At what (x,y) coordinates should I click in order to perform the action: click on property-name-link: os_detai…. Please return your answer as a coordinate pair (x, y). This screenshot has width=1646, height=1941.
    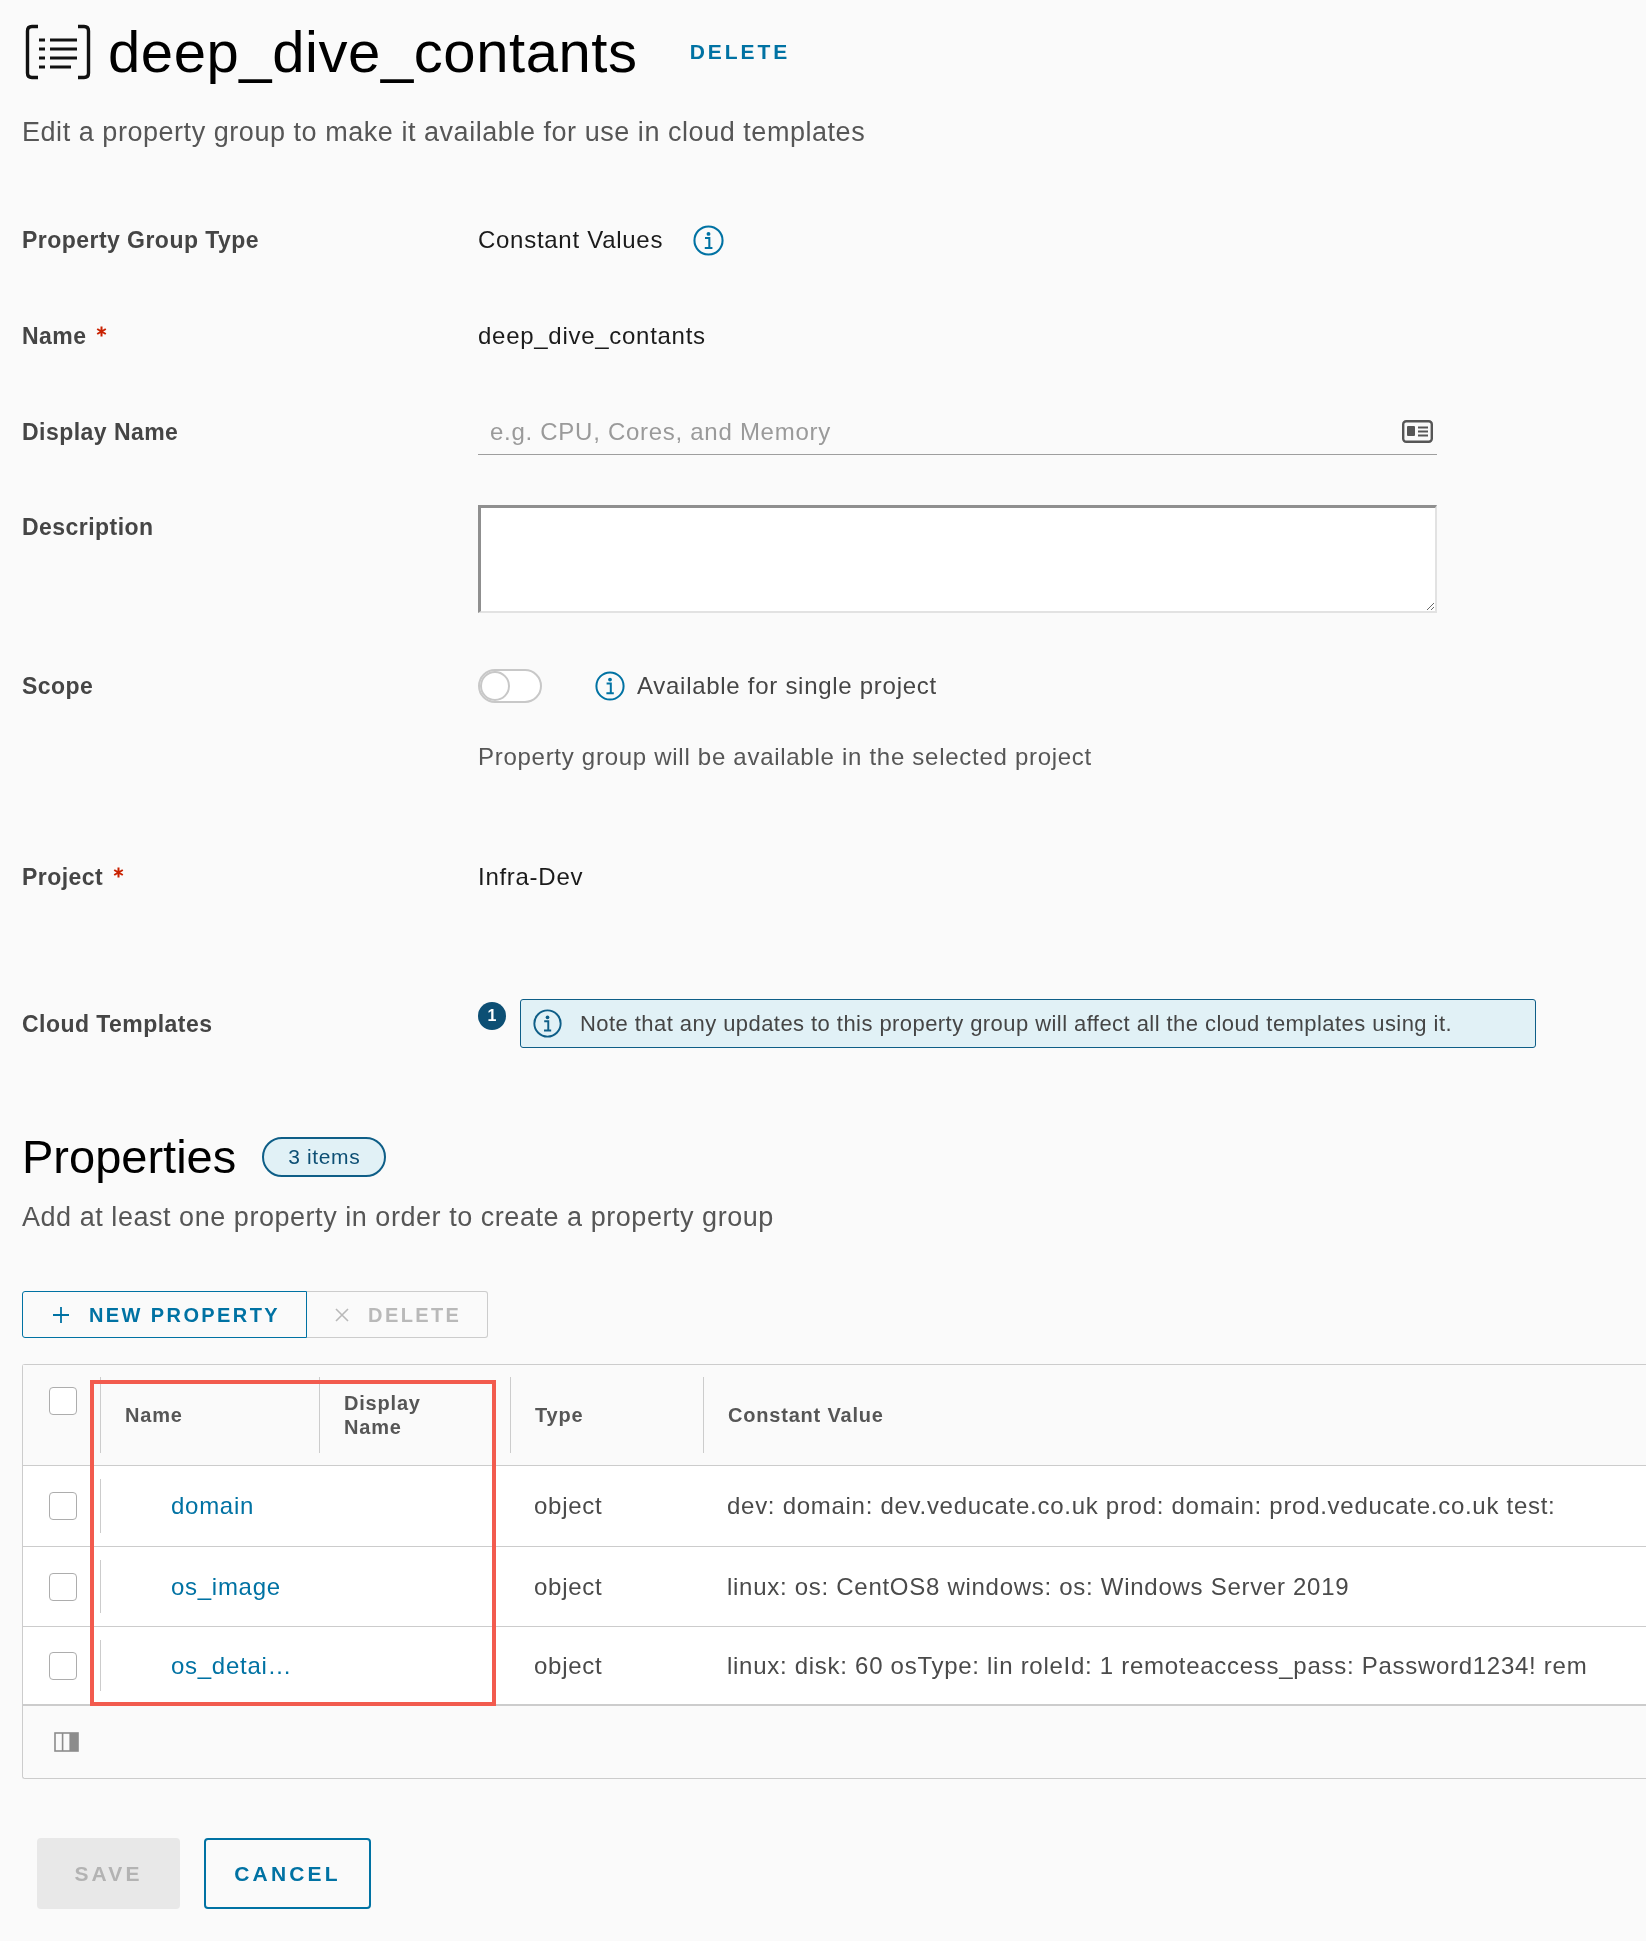
    Looking at the image, I should click on (232, 1665).